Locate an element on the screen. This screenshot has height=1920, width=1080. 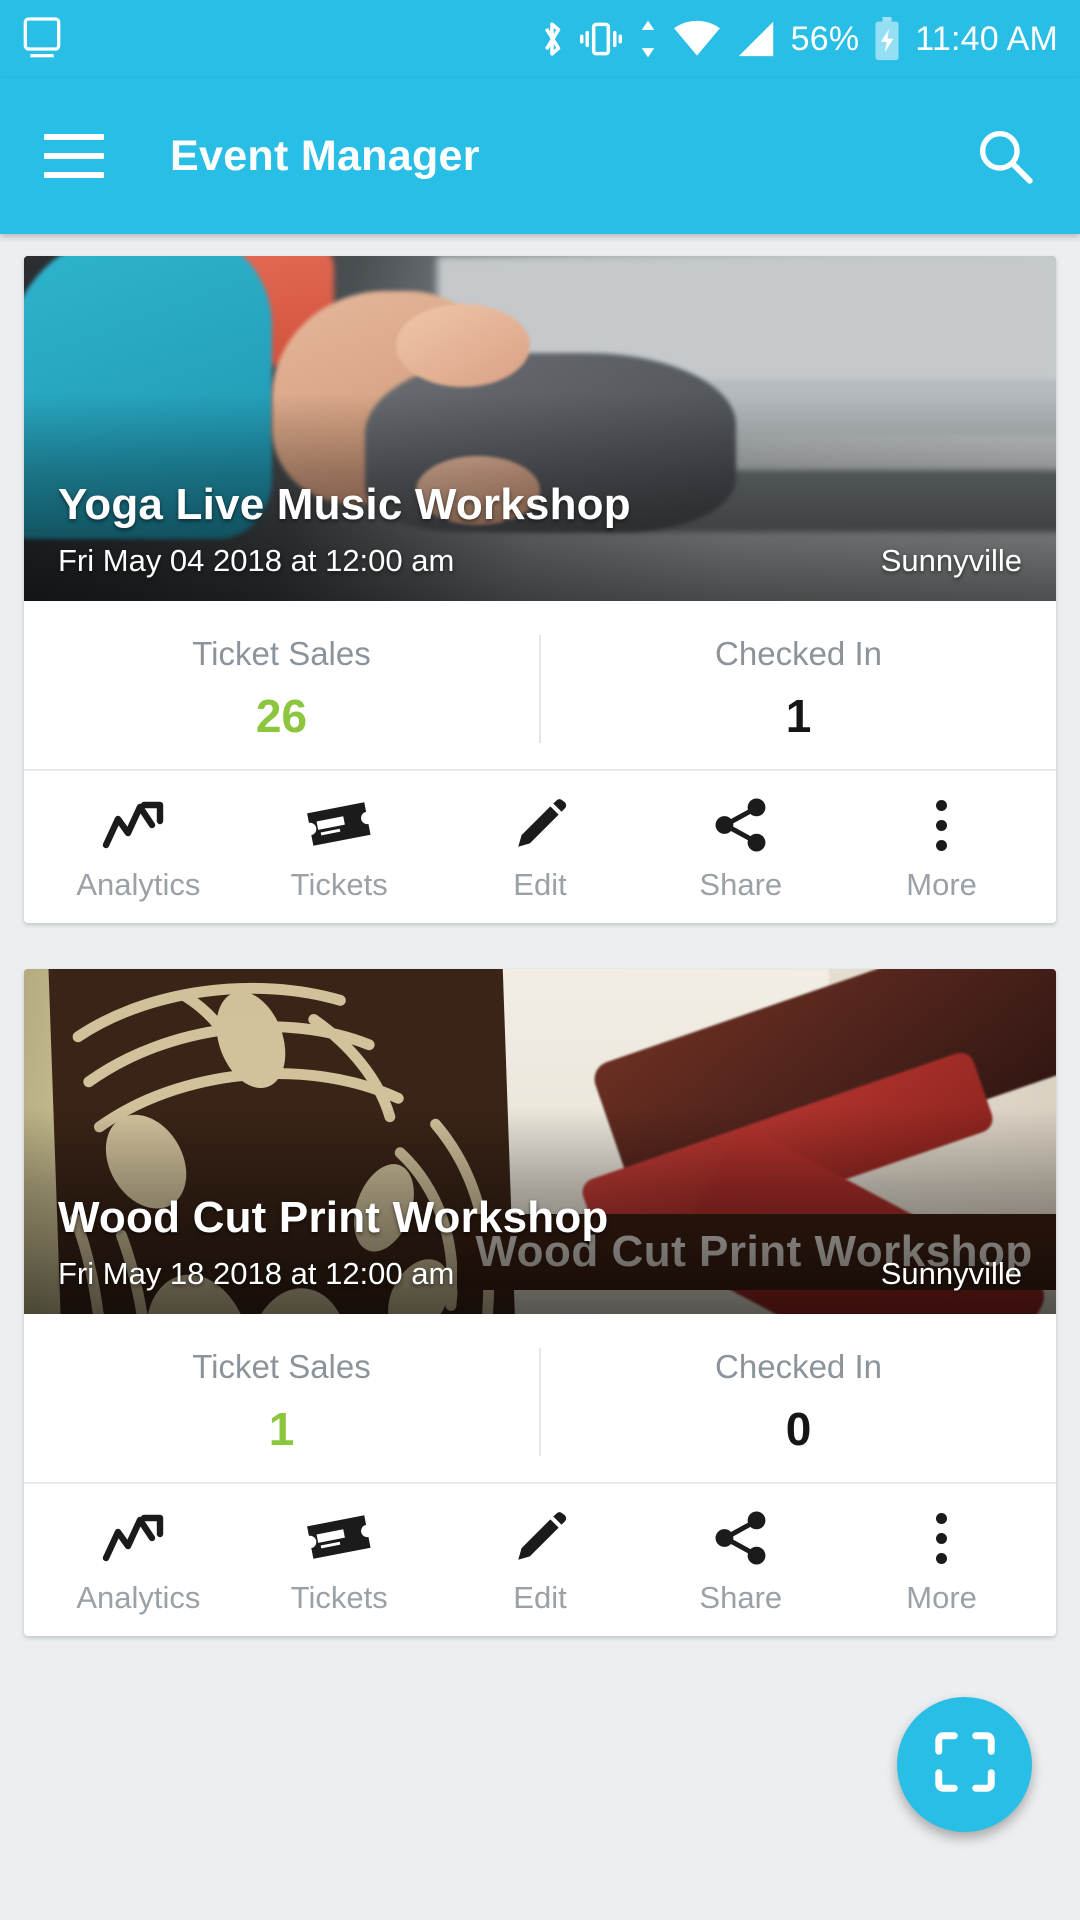
event-title: Yoga Live Music Workshop is located at coordinates (344, 504).